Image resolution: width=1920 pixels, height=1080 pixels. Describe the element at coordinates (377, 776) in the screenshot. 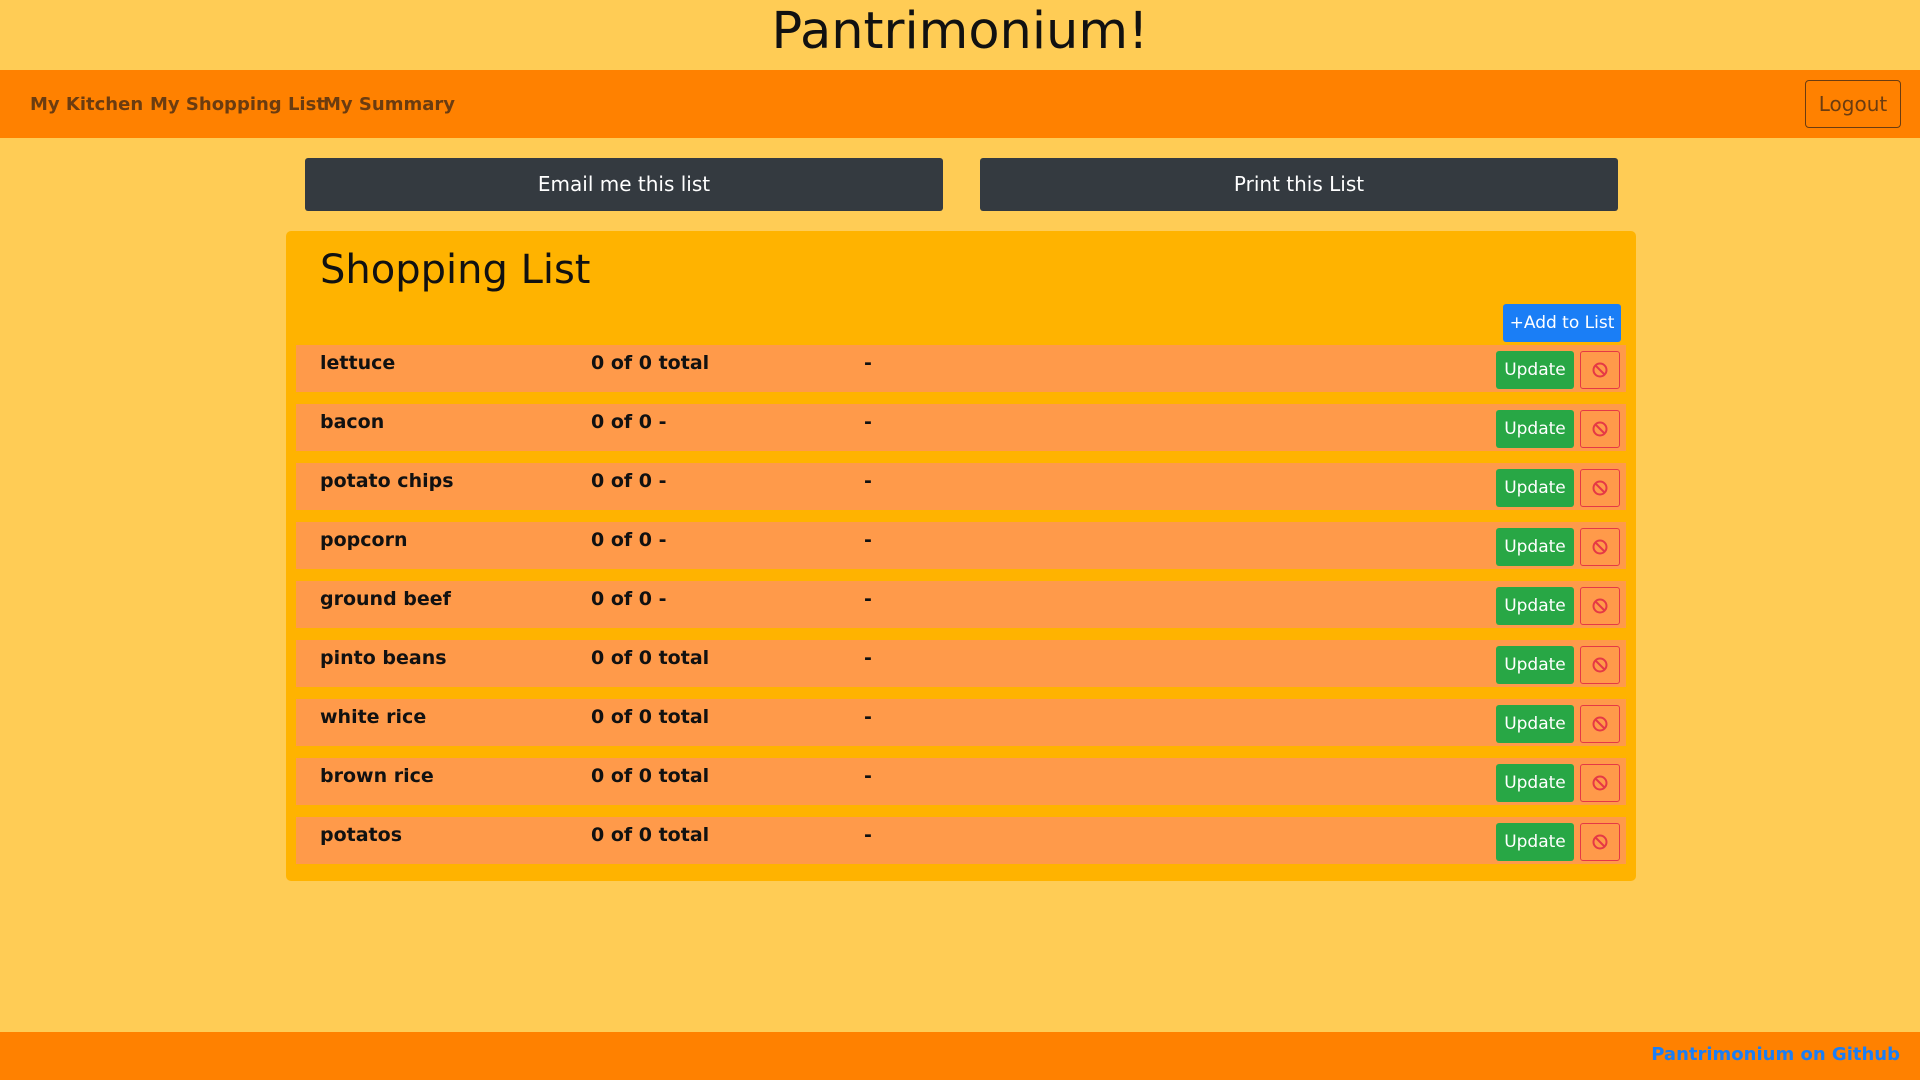

I see `item-name: brown rice` at that location.